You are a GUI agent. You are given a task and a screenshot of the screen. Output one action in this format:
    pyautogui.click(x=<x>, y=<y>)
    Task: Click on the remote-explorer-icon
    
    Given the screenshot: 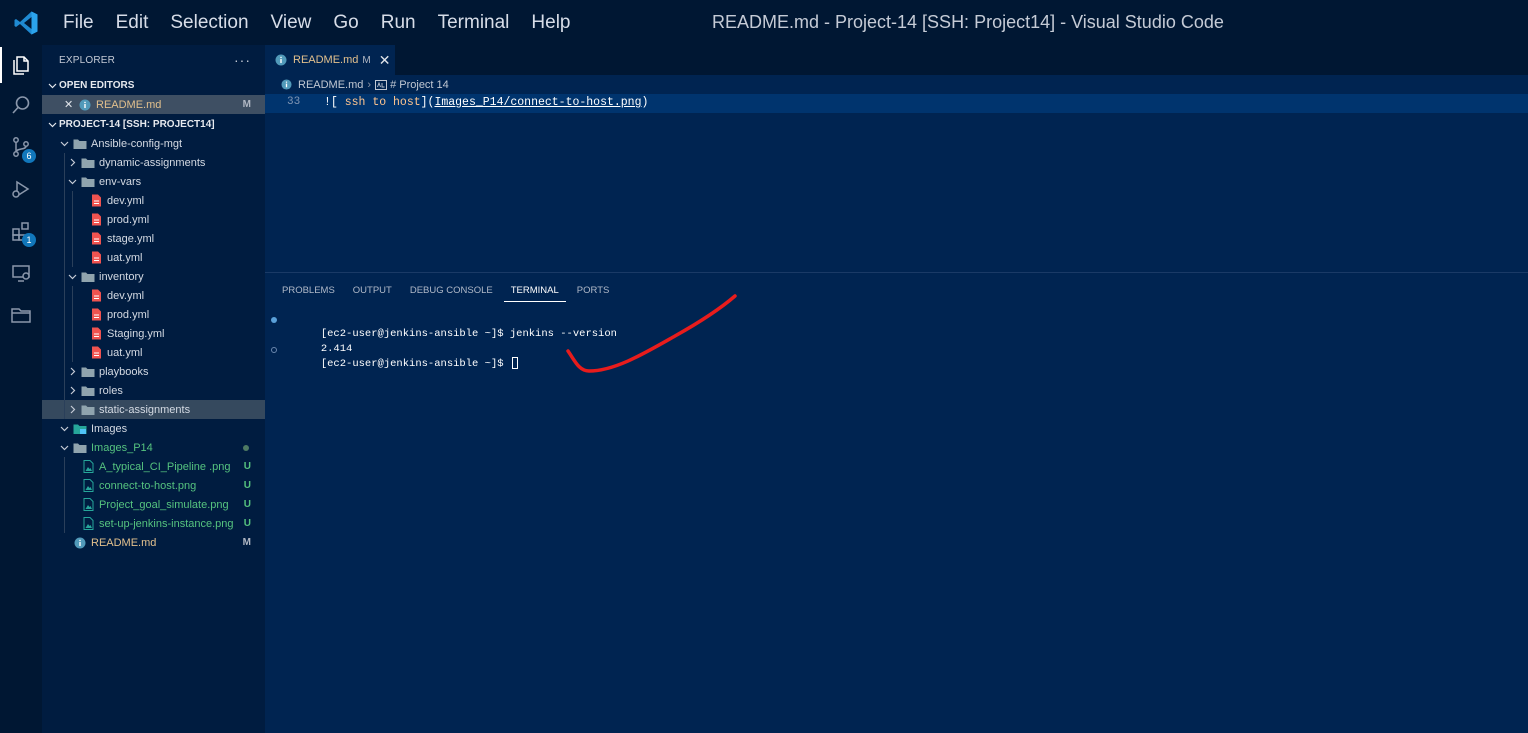 What is the action you would take?
    pyautogui.click(x=21, y=273)
    